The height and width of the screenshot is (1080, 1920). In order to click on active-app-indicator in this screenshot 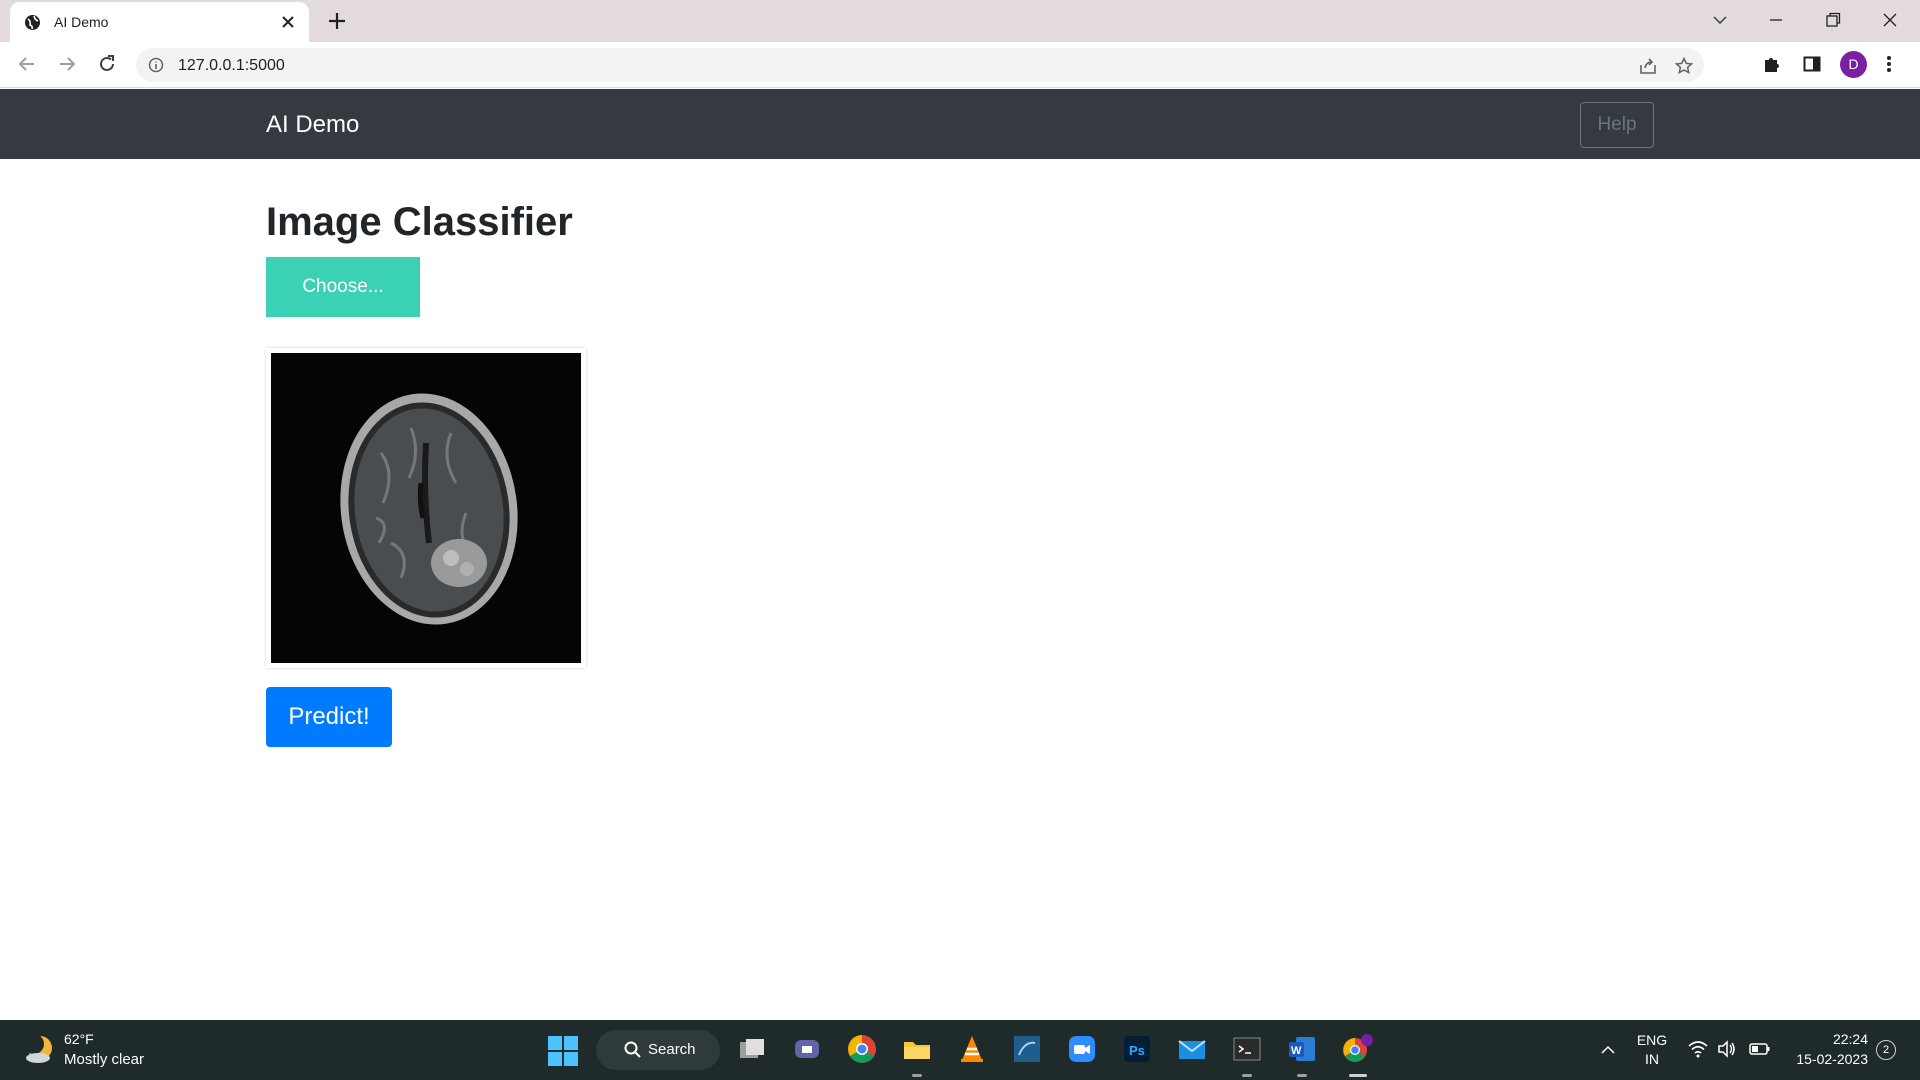, I will do `click(1358, 1075)`.